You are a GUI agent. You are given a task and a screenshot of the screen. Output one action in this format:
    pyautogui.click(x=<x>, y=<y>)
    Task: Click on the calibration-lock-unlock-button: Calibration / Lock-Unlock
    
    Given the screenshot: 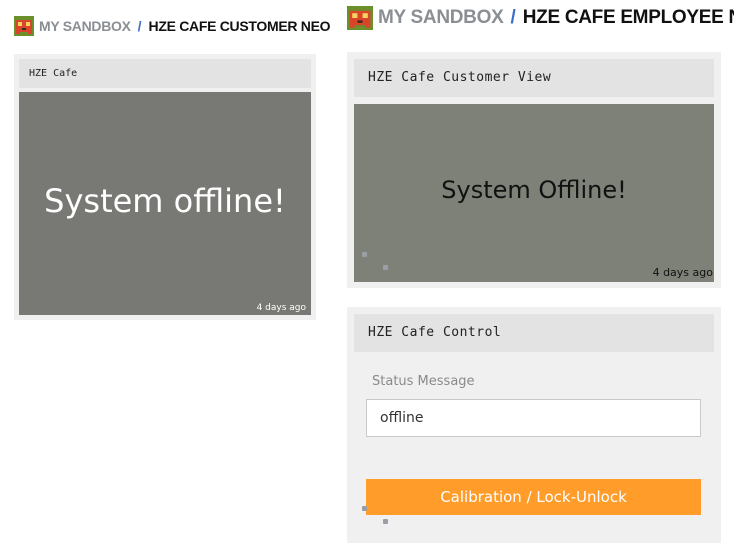 What is the action you would take?
    pyautogui.click(x=533, y=497)
    